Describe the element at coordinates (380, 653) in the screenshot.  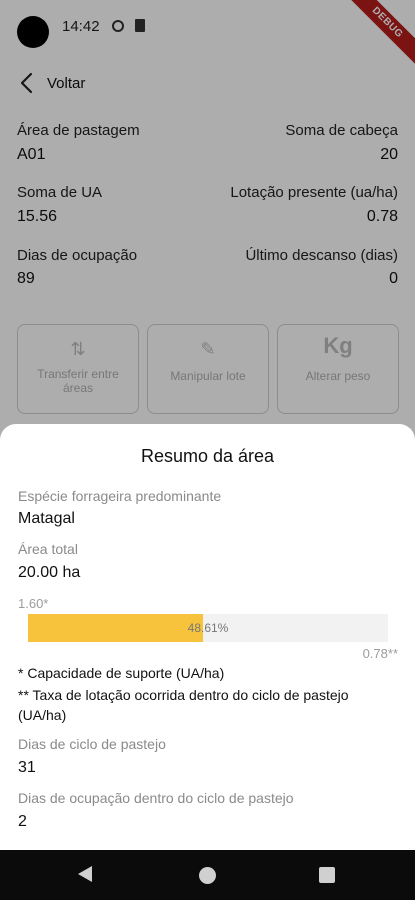
I see `stocking-rate-value: 0.78**` at that location.